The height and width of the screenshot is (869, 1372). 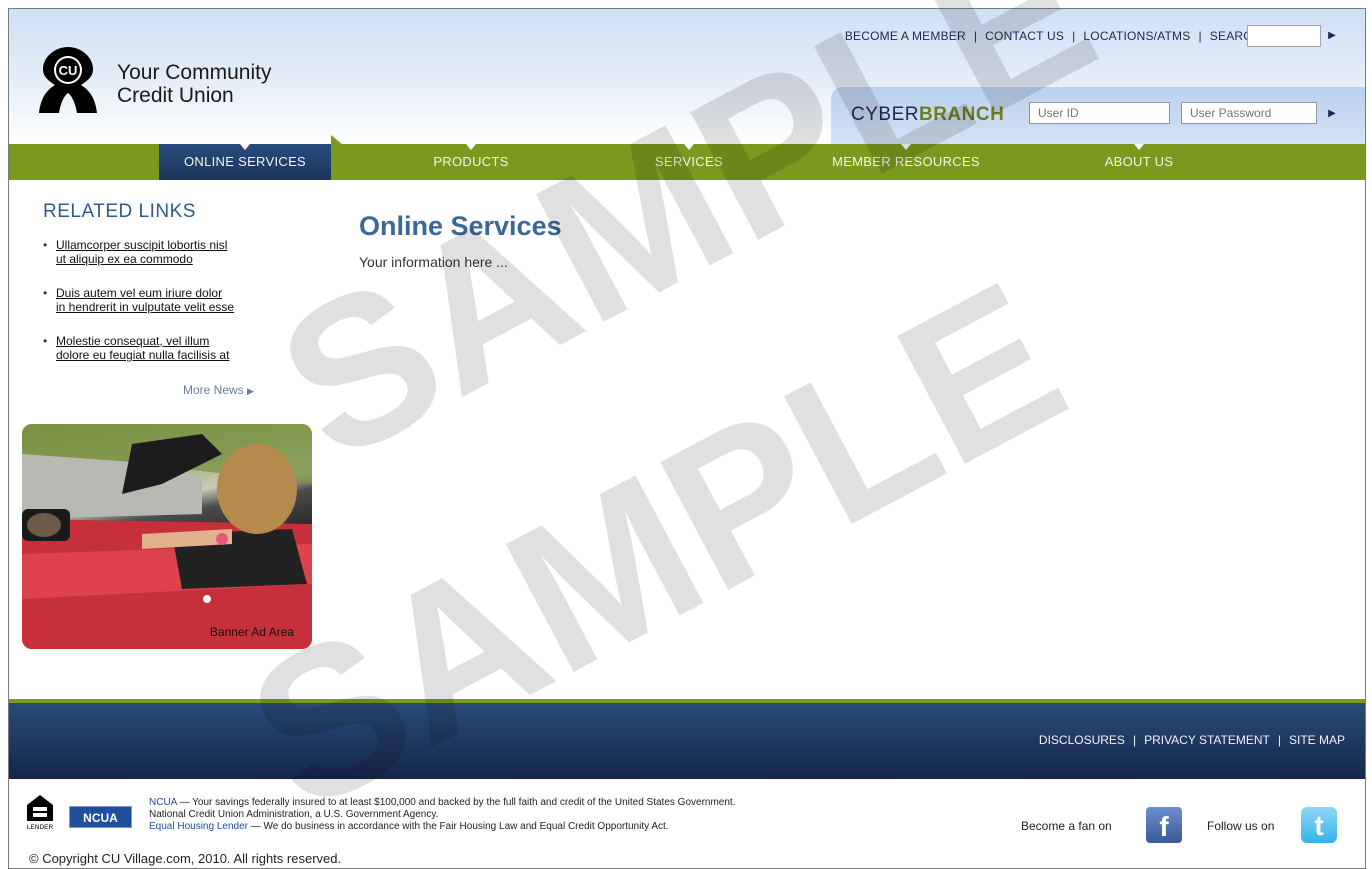 What do you see at coordinates (1332, 114) in the screenshot?
I see `login-go-icon: ▶` at bounding box center [1332, 114].